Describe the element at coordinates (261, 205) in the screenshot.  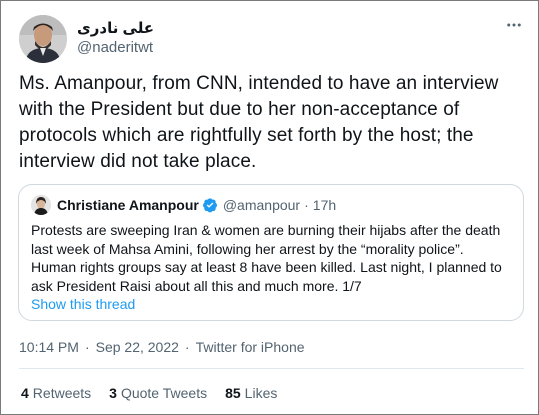
I see `quoted-author-handle: @amanpour` at that location.